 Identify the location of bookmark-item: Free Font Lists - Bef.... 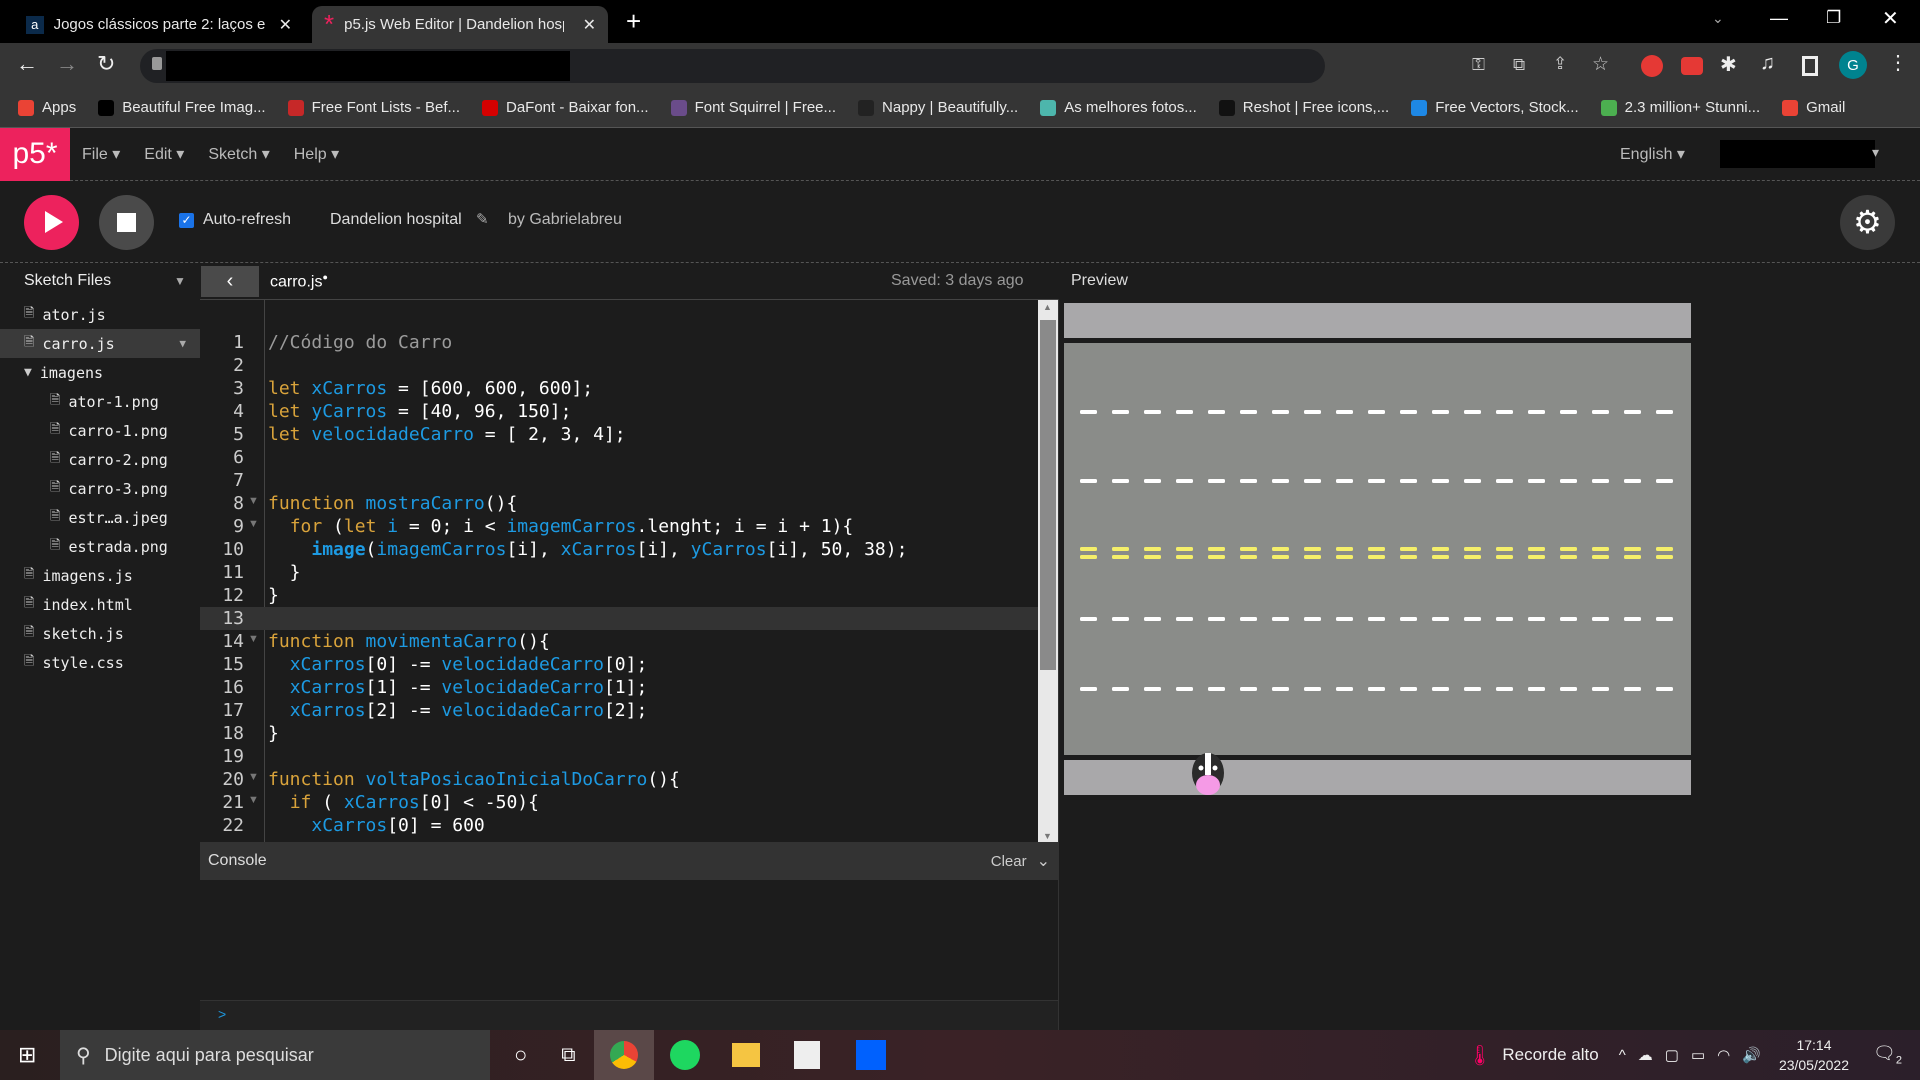
(373, 107).